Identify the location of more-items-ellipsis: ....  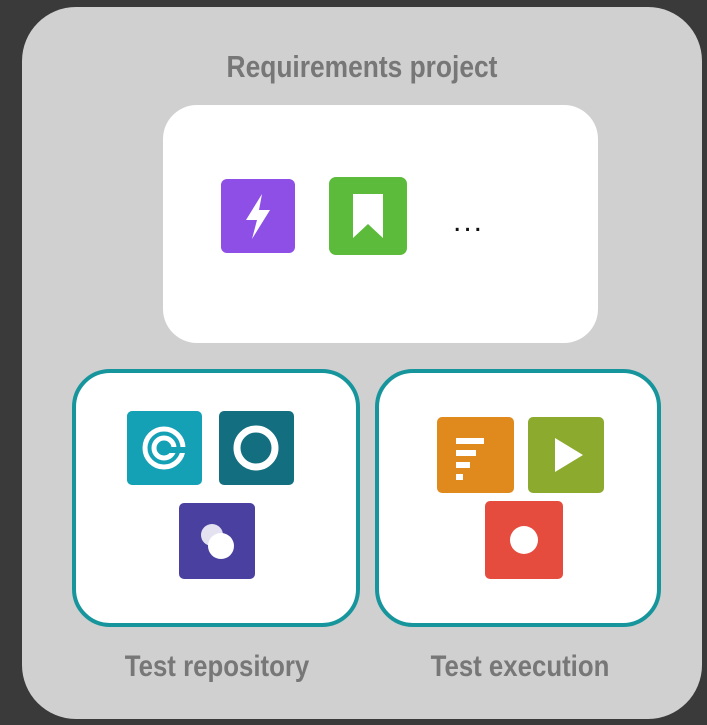
(469, 221).